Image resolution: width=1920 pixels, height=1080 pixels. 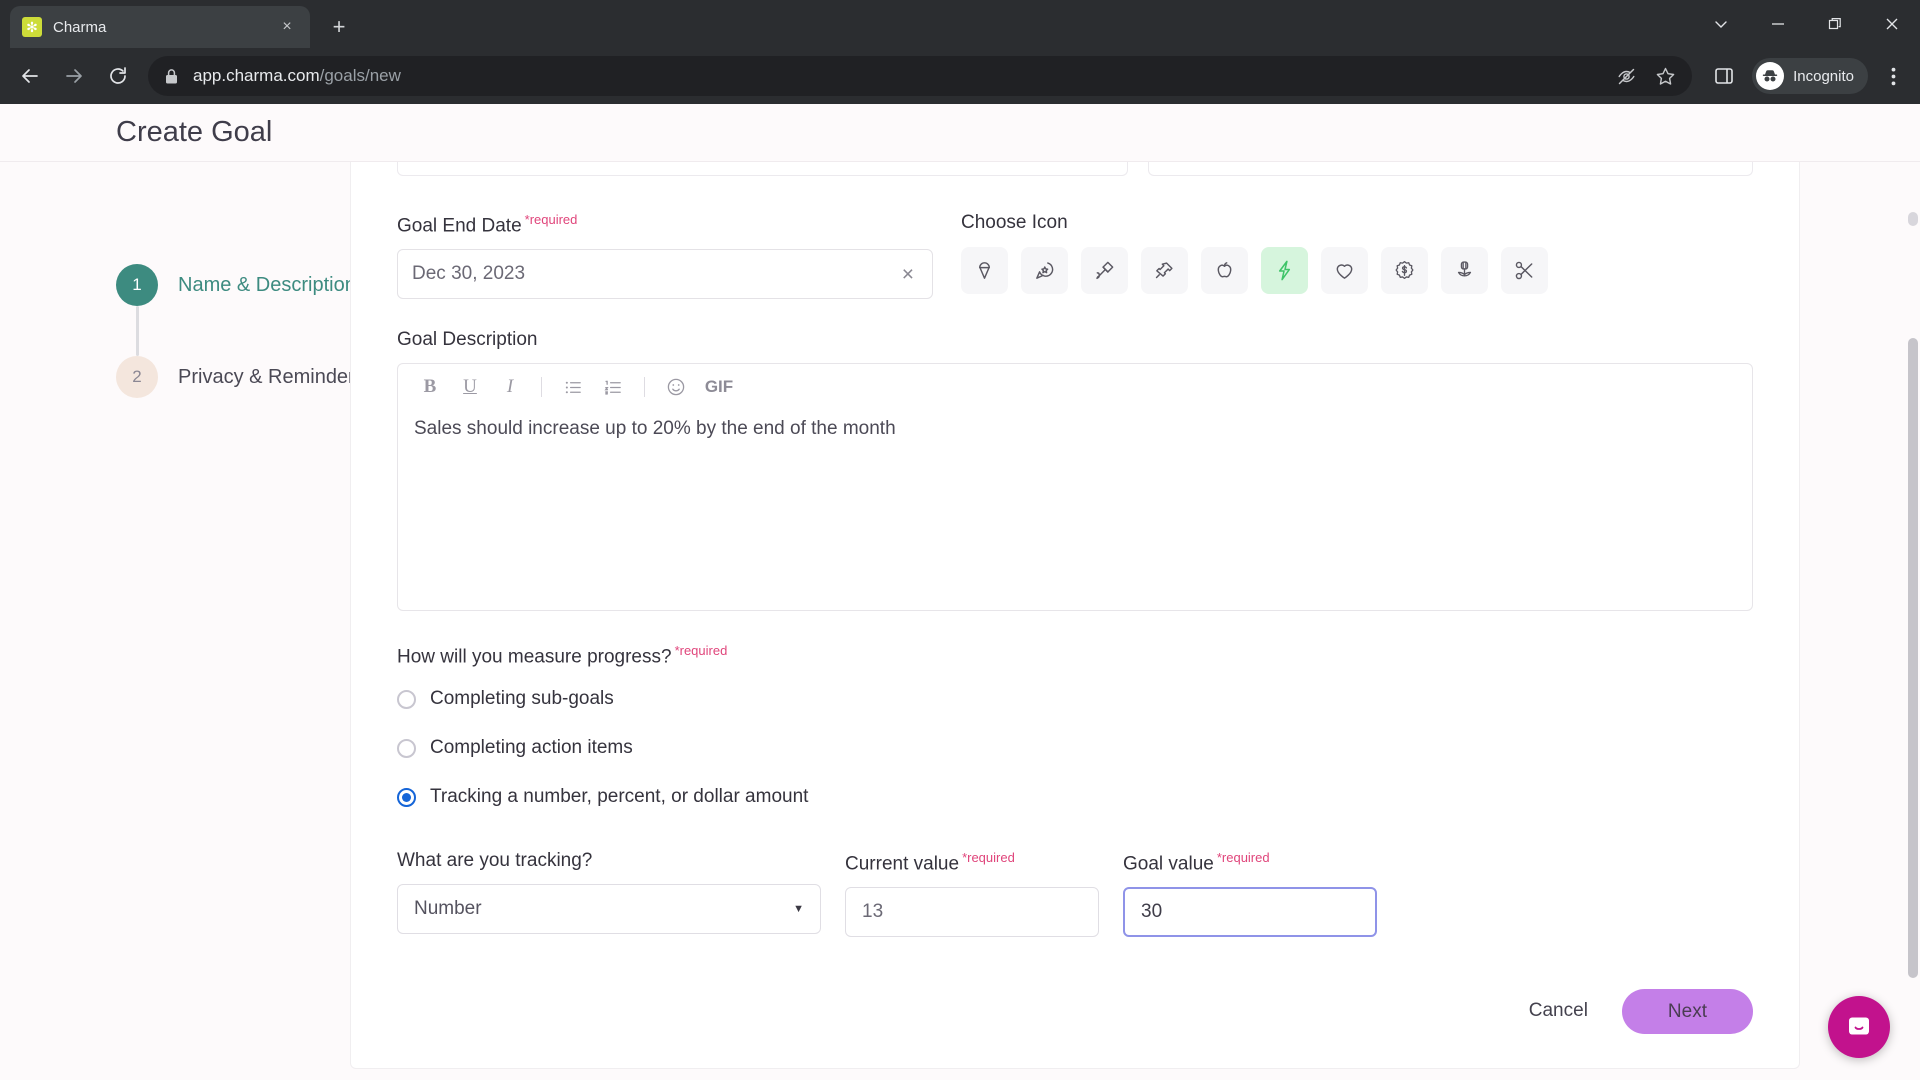 What do you see at coordinates (1859, 1027) in the screenshot?
I see `intercom-chat-launcher` at bounding box center [1859, 1027].